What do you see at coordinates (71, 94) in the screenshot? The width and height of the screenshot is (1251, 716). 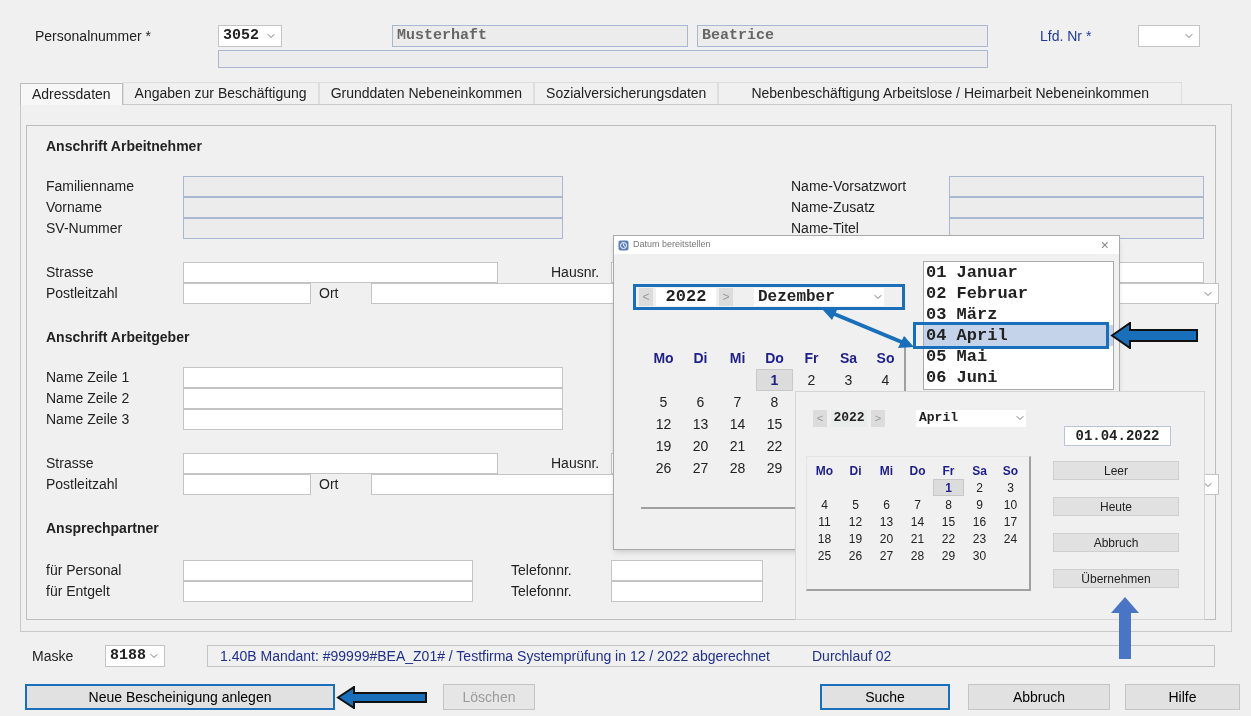 I see `tab: Adressdaten` at bounding box center [71, 94].